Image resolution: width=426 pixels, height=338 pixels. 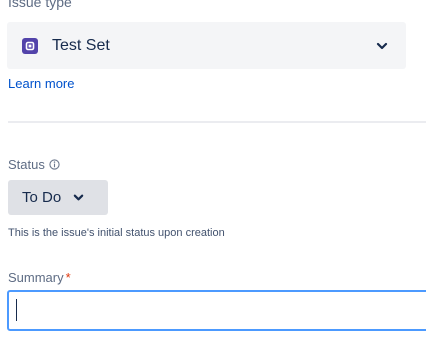 What do you see at coordinates (16, 310) in the screenshot?
I see `text-caret` at bounding box center [16, 310].